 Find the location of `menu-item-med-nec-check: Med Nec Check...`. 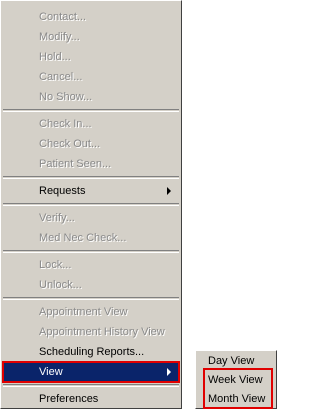

menu-item-med-nec-check: Med Nec Check... is located at coordinates (91, 238).